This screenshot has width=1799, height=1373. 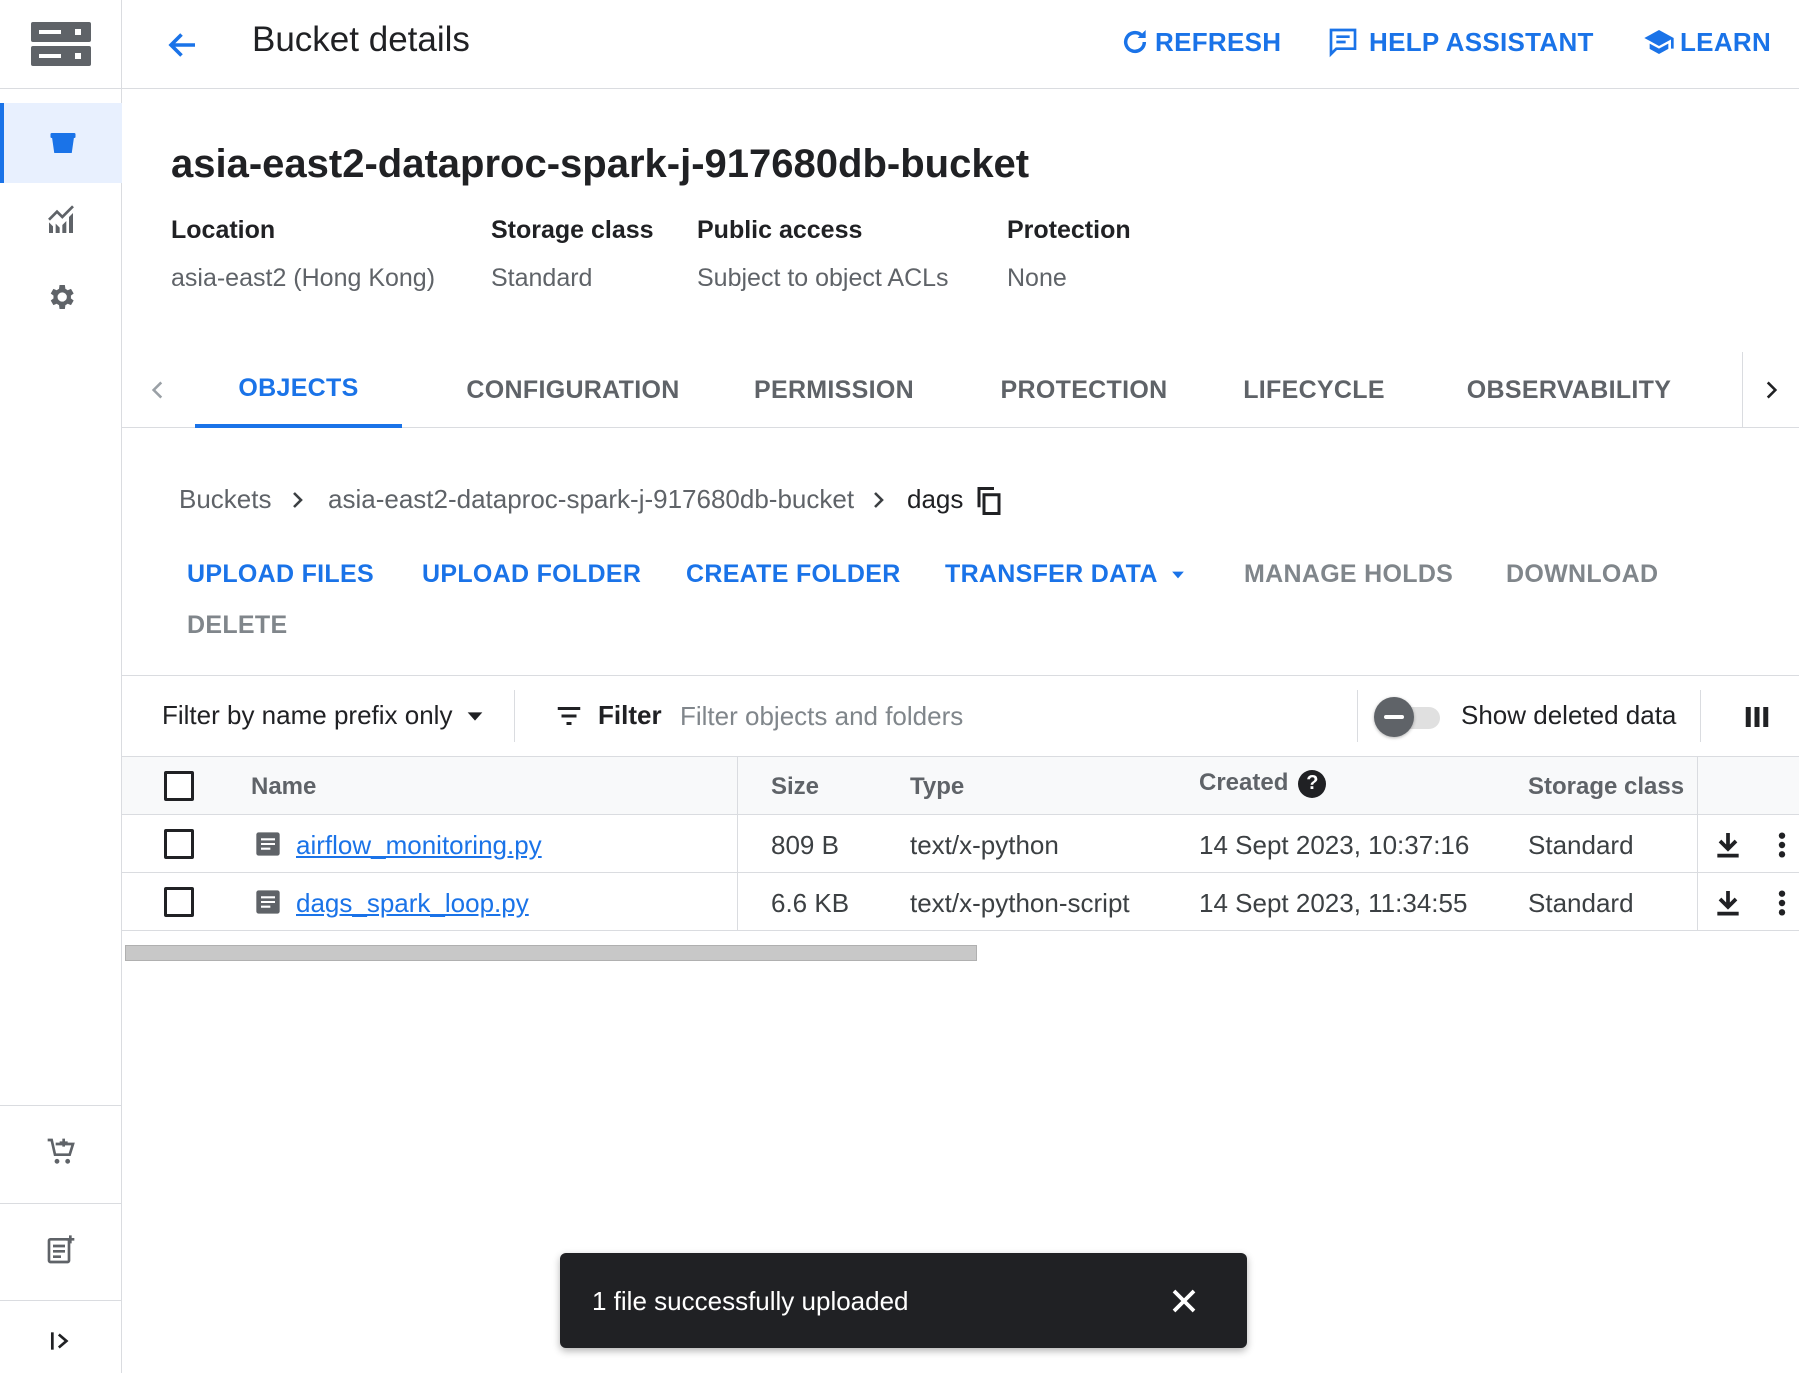 What do you see at coordinates (1569, 715) in the screenshot?
I see `show-deleted-label: Show deleted data` at bounding box center [1569, 715].